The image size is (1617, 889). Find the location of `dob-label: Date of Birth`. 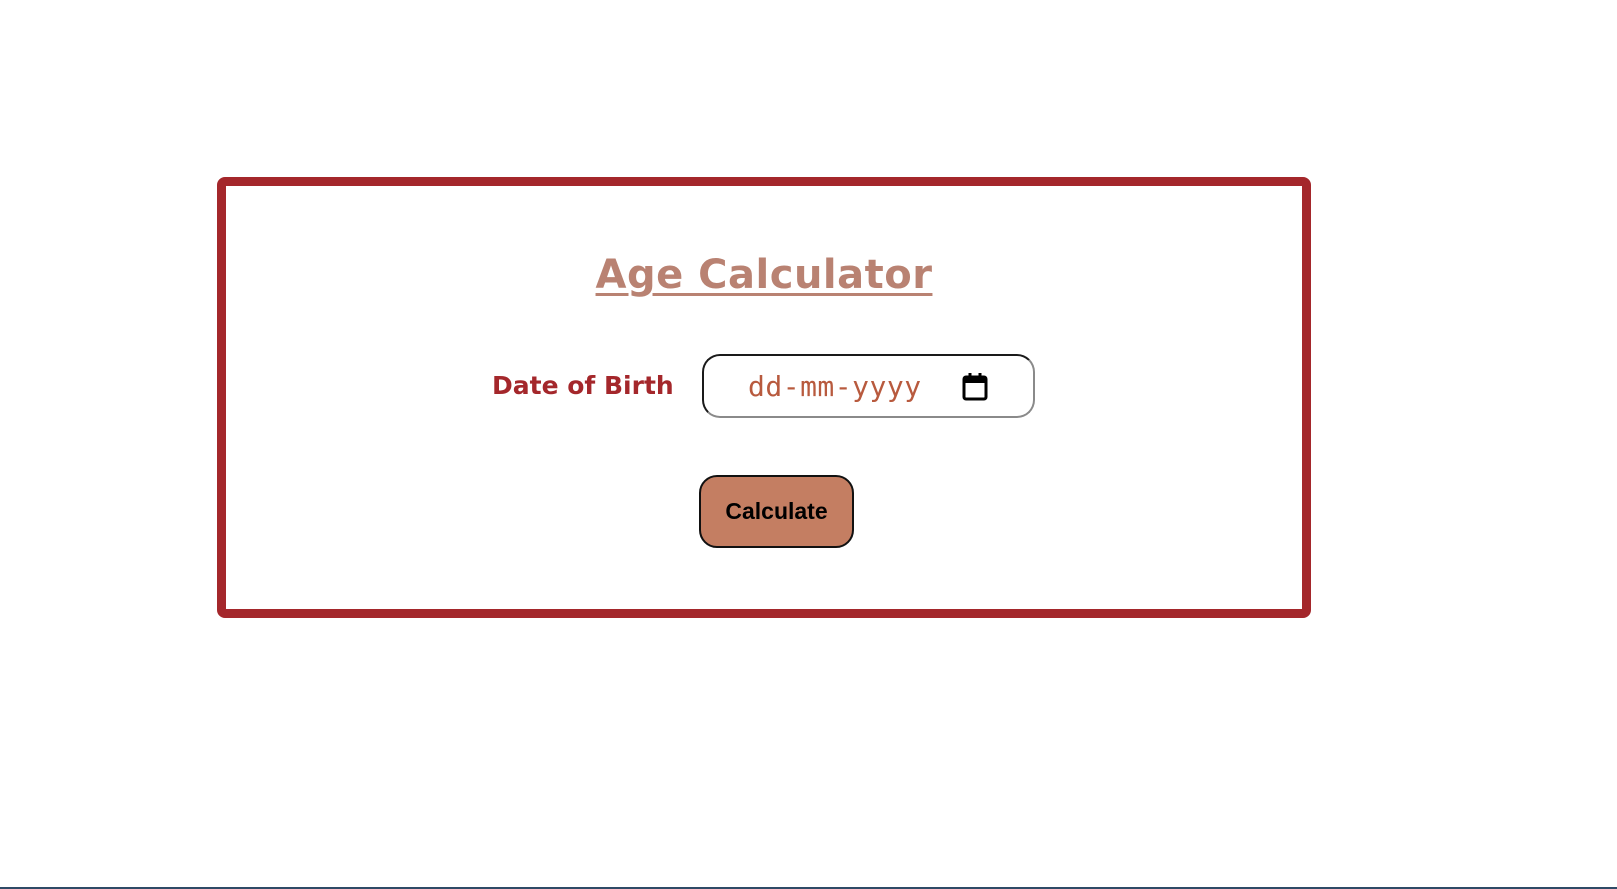

dob-label: Date of Birth is located at coordinates (583, 385).